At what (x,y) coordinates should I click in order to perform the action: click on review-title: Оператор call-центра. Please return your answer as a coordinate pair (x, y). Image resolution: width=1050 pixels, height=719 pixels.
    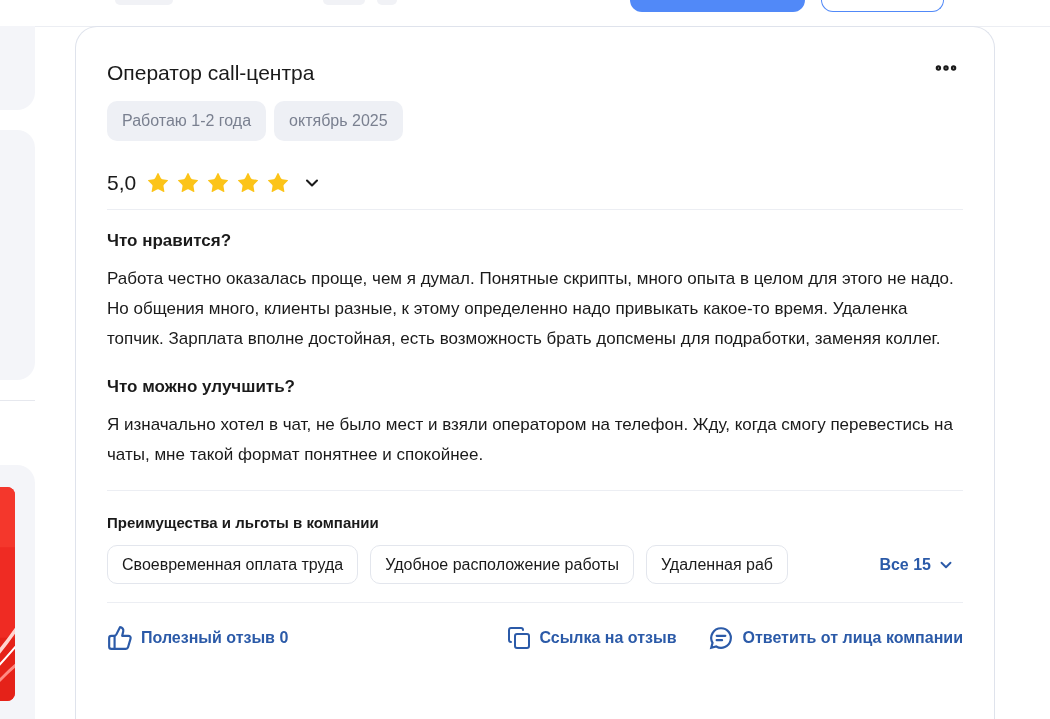
    Looking at the image, I should click on (211, 73).